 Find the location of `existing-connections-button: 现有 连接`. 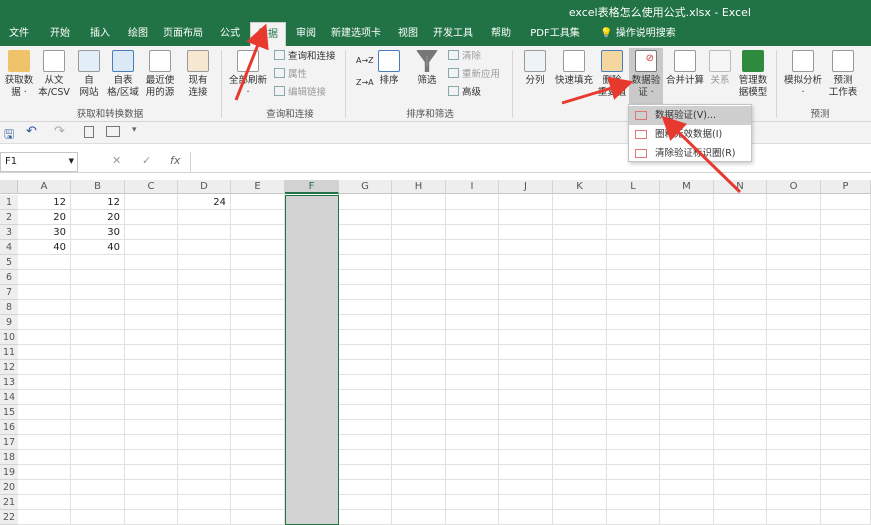

existing-connections-button: 现有 连接 is located at coordinates (198, 74).